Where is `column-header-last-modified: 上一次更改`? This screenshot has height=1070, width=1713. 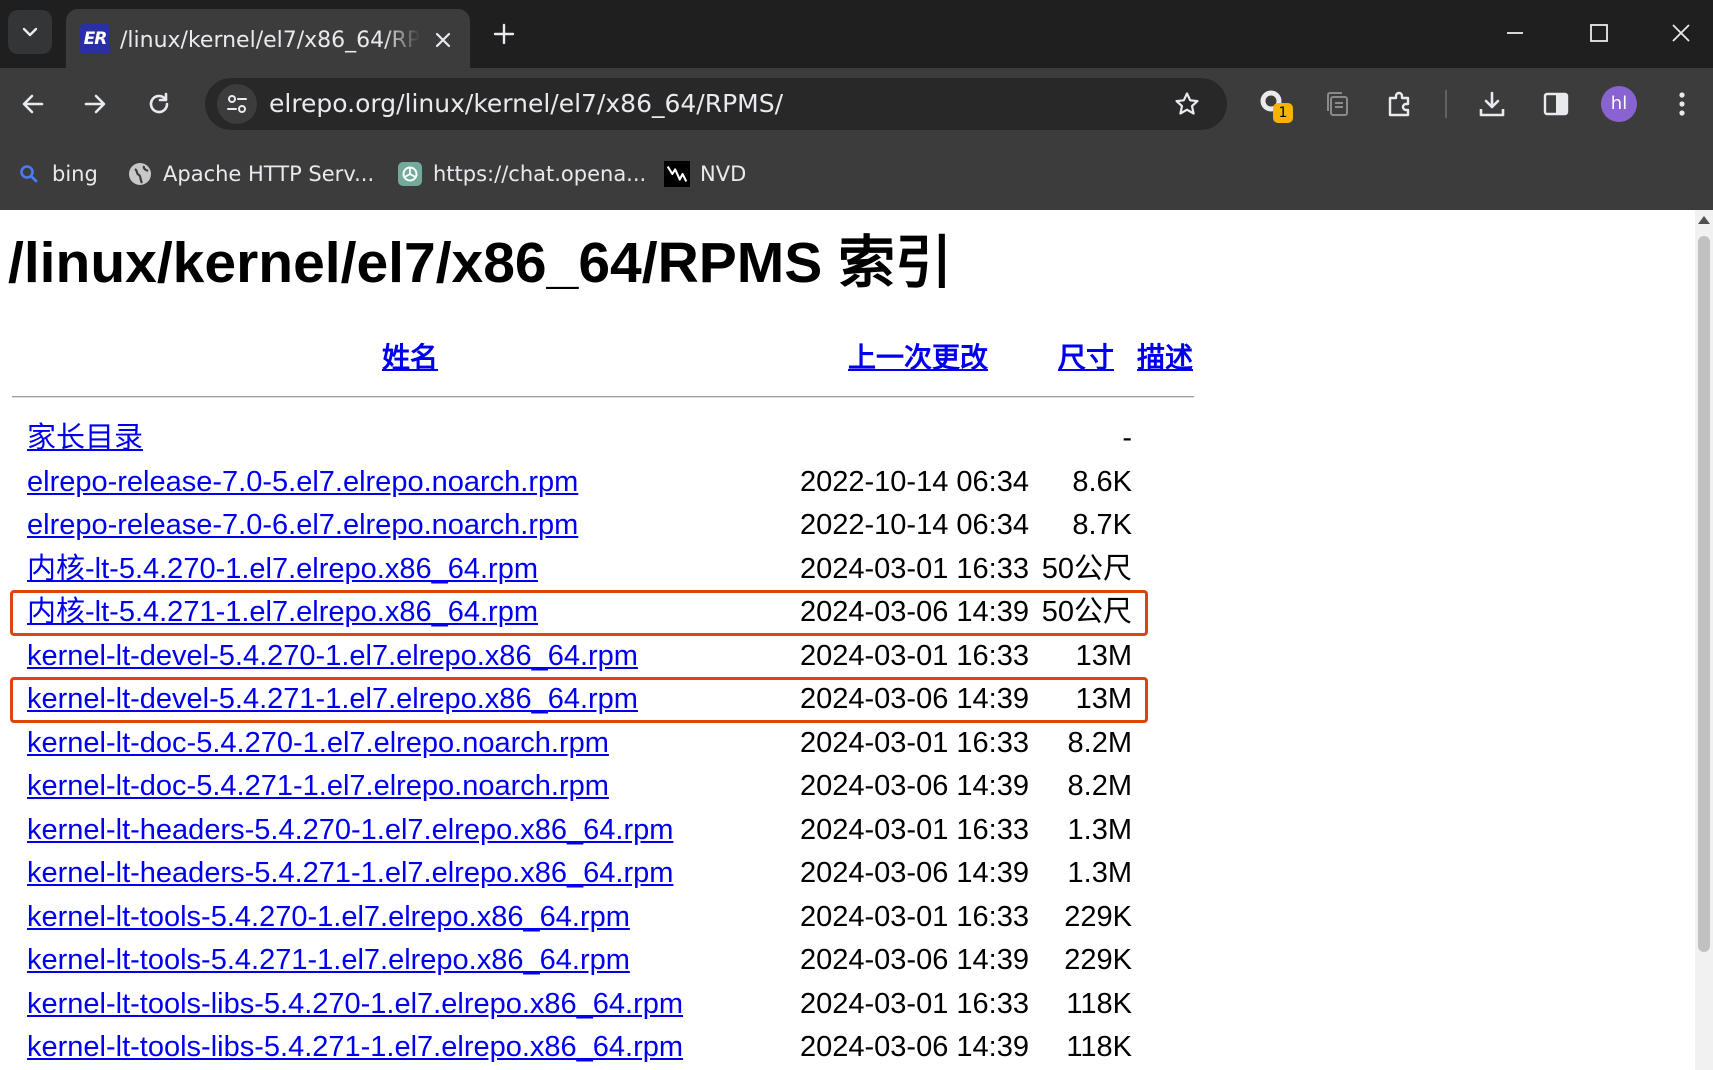 column-header-last-modified: 上一次更改 is located at coordinates (918, 358).